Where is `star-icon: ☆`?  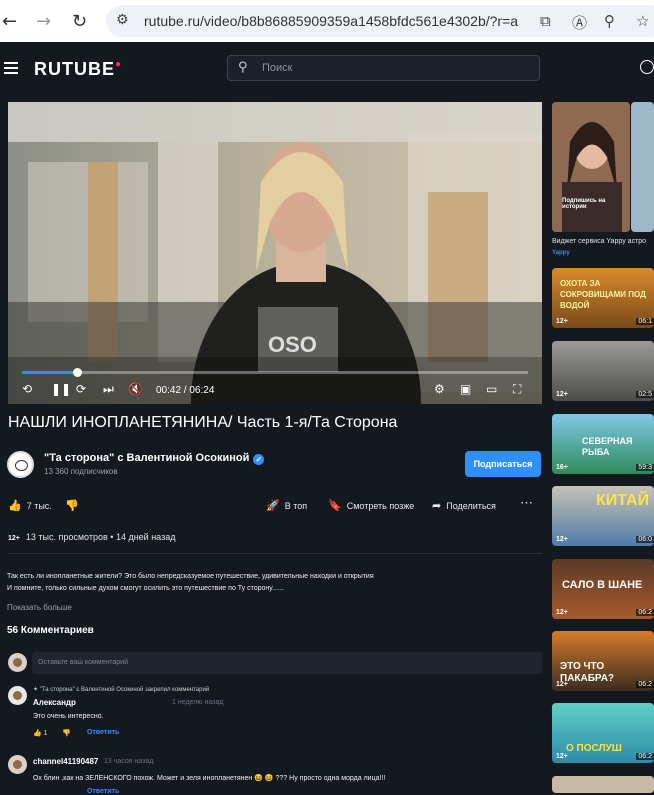
star-icon: ☆ is located at coordinates (642, 21).